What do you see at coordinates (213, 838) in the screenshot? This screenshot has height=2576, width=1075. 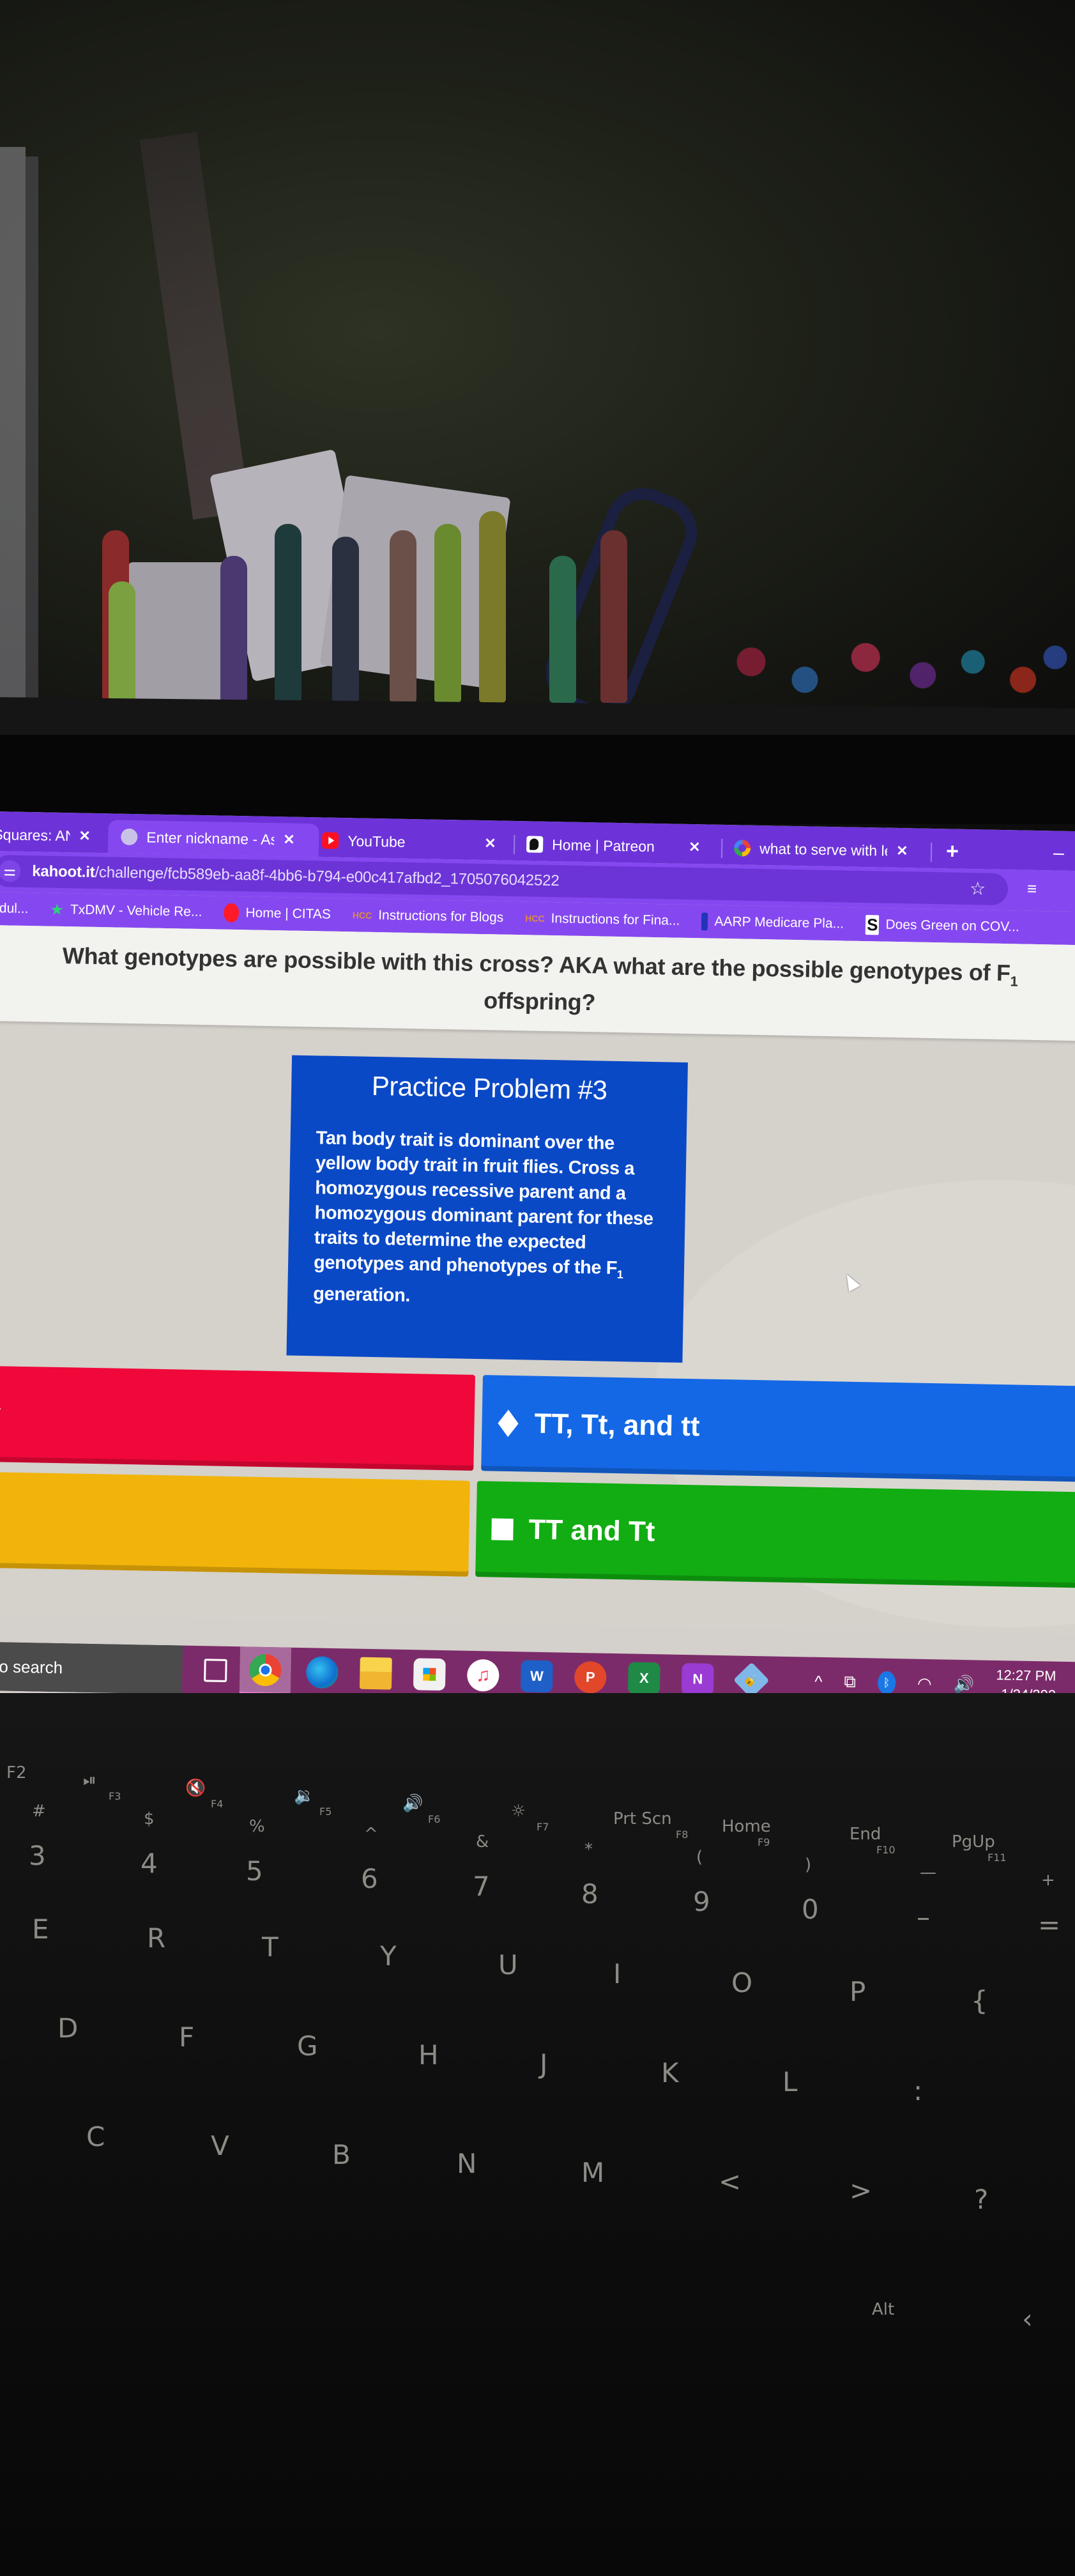 I see `tab-enter-nickname: Enter nickname - Assi ✕` at bounding box center [213, 838].